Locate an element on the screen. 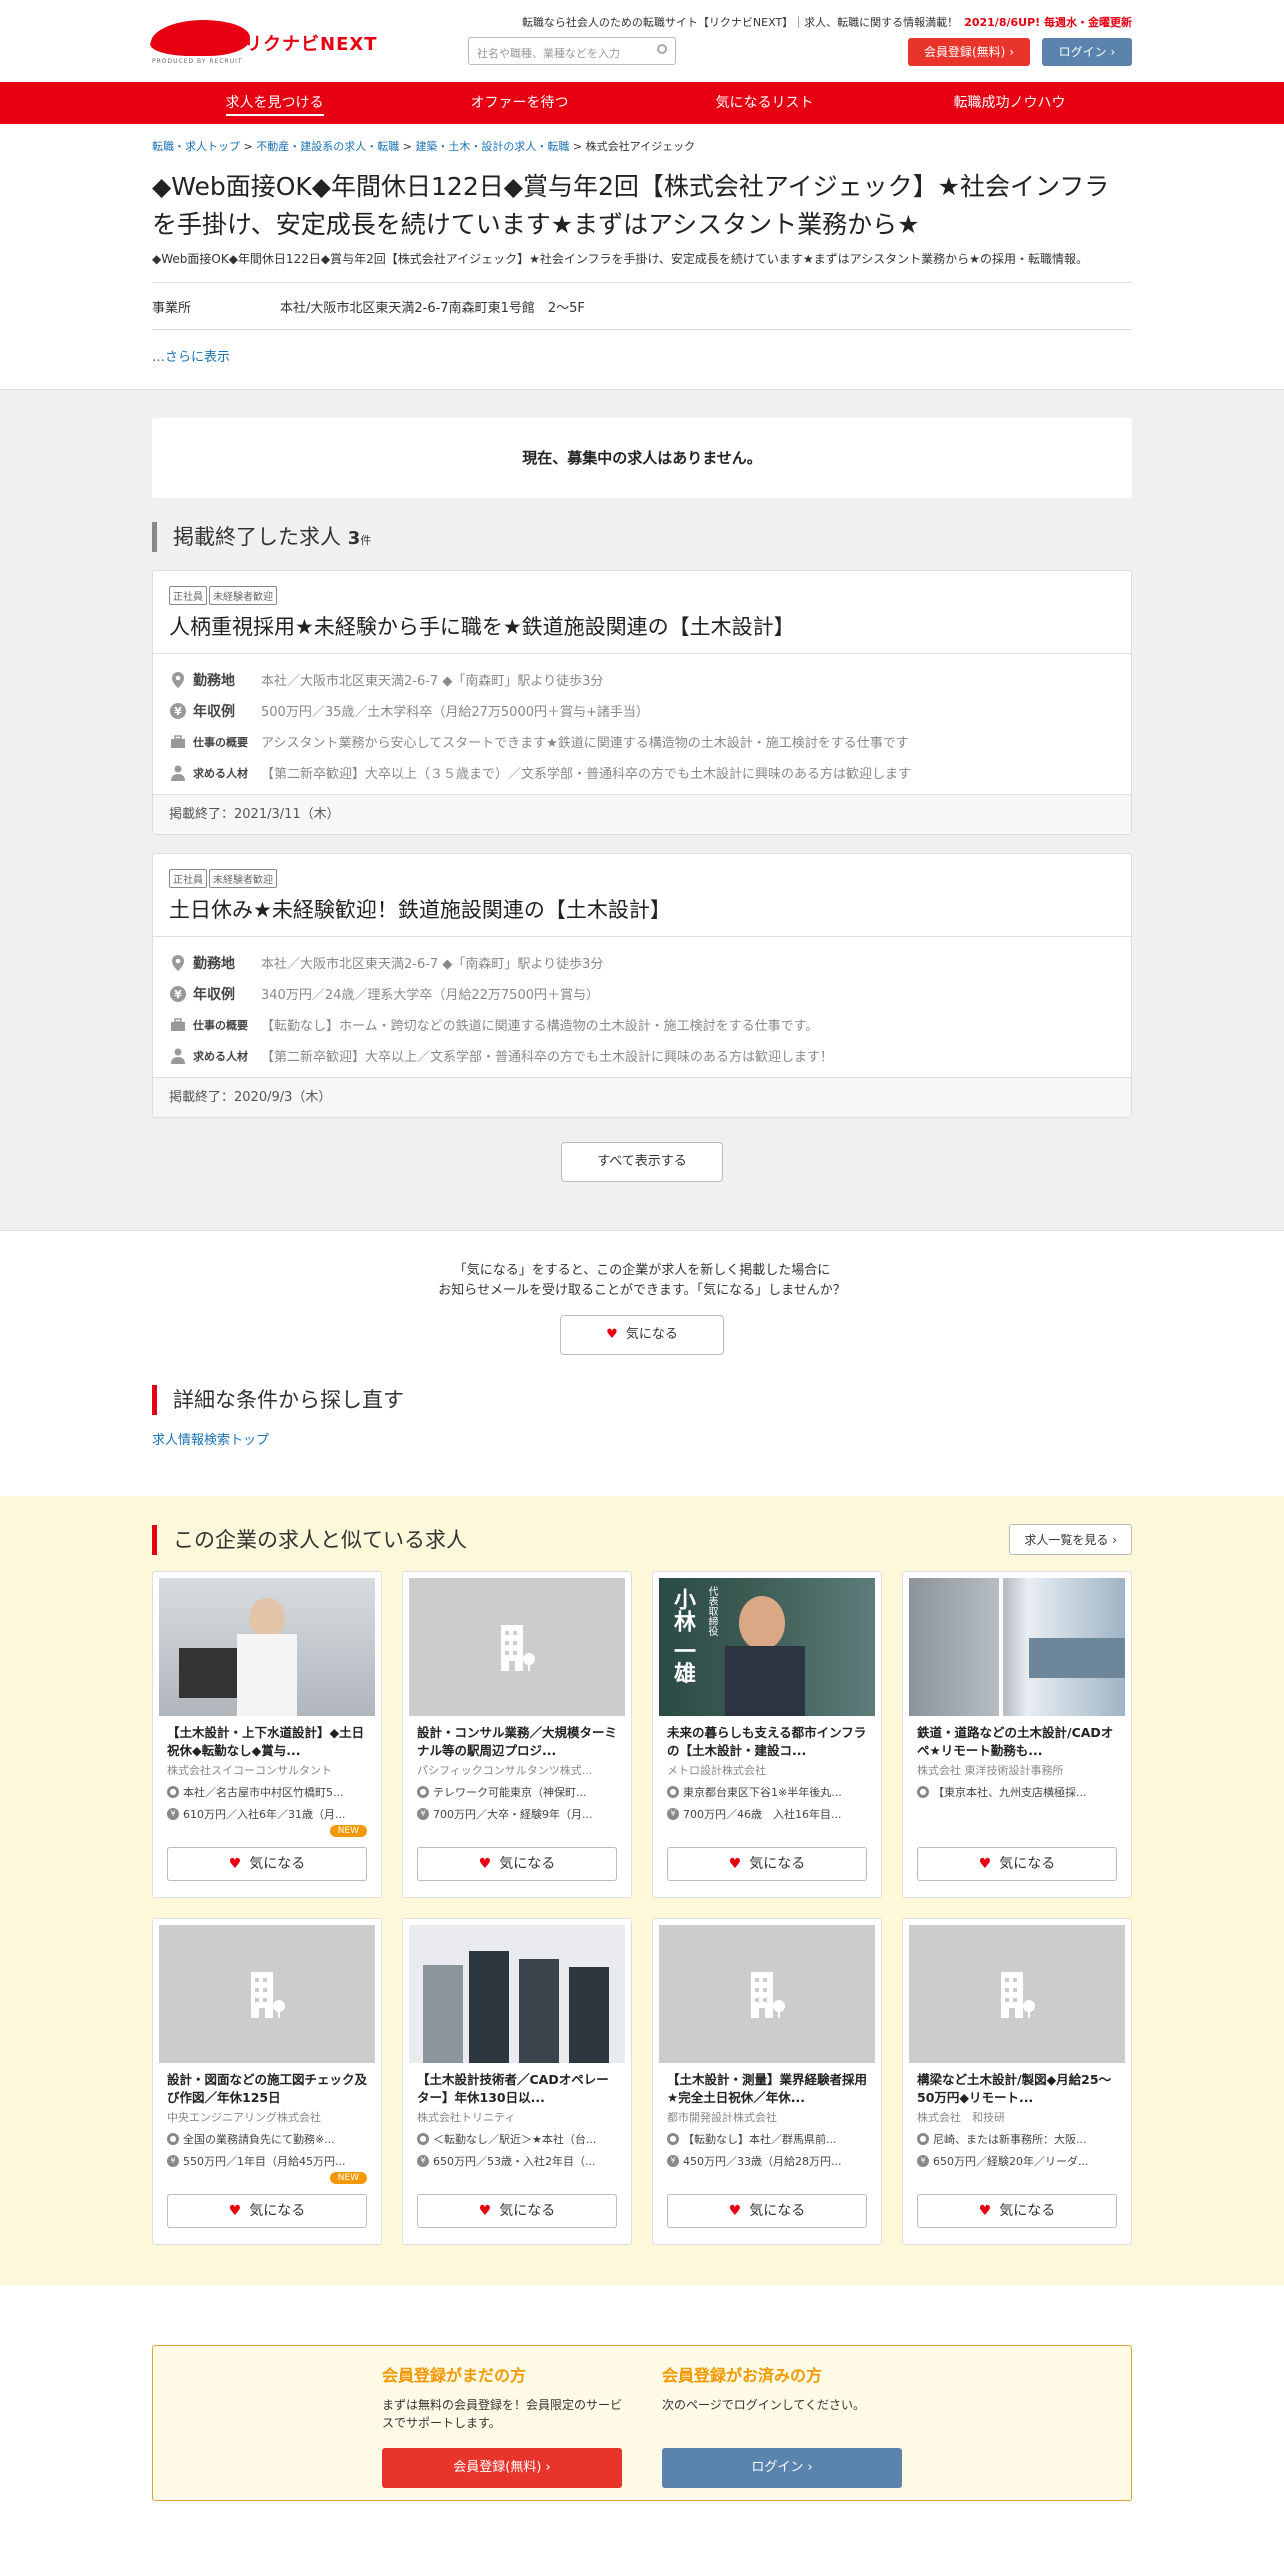 The height and width of the screenshot is (2568, 1284). job-location-row: 勤務地 本社／大阪市北区東天満2-6-7 ◆「南森町」駅より徒歩3分 is located at coordinates (642, 962).